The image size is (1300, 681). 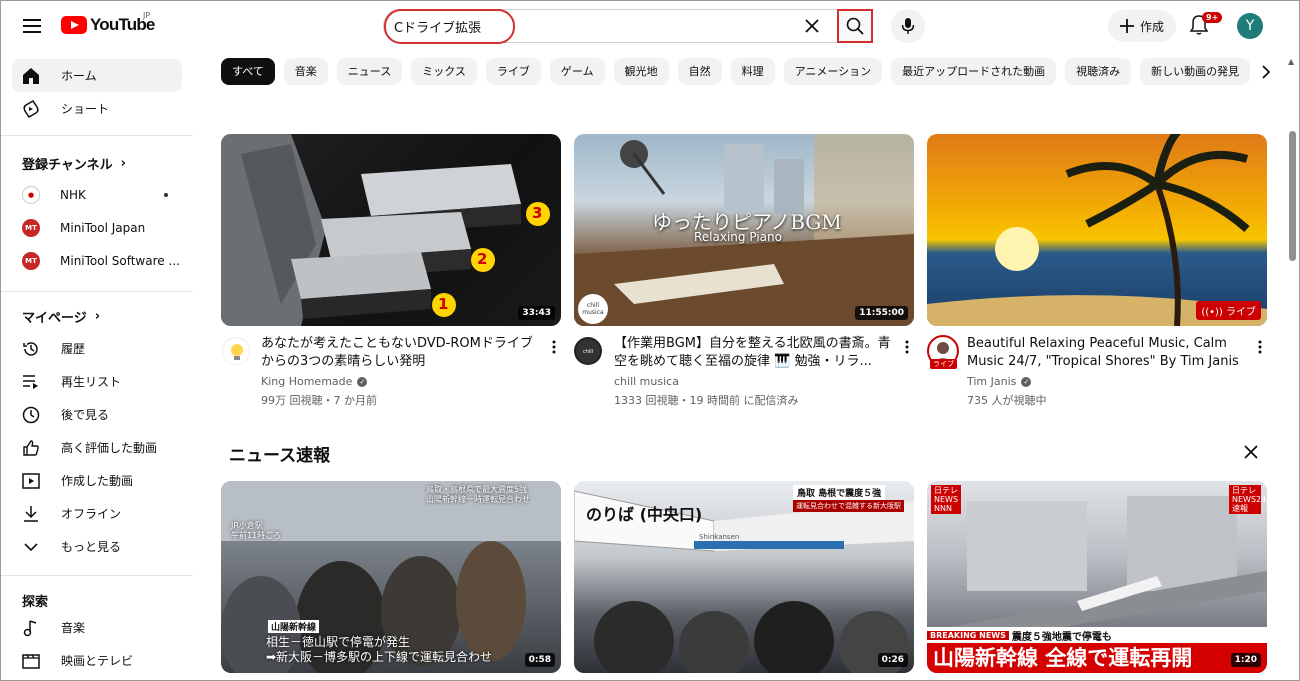 What do you see at coordinates (1241, 312) in the screenshot?
I see `live-badge-label: ライブ` at bounding box center [1241, 312].